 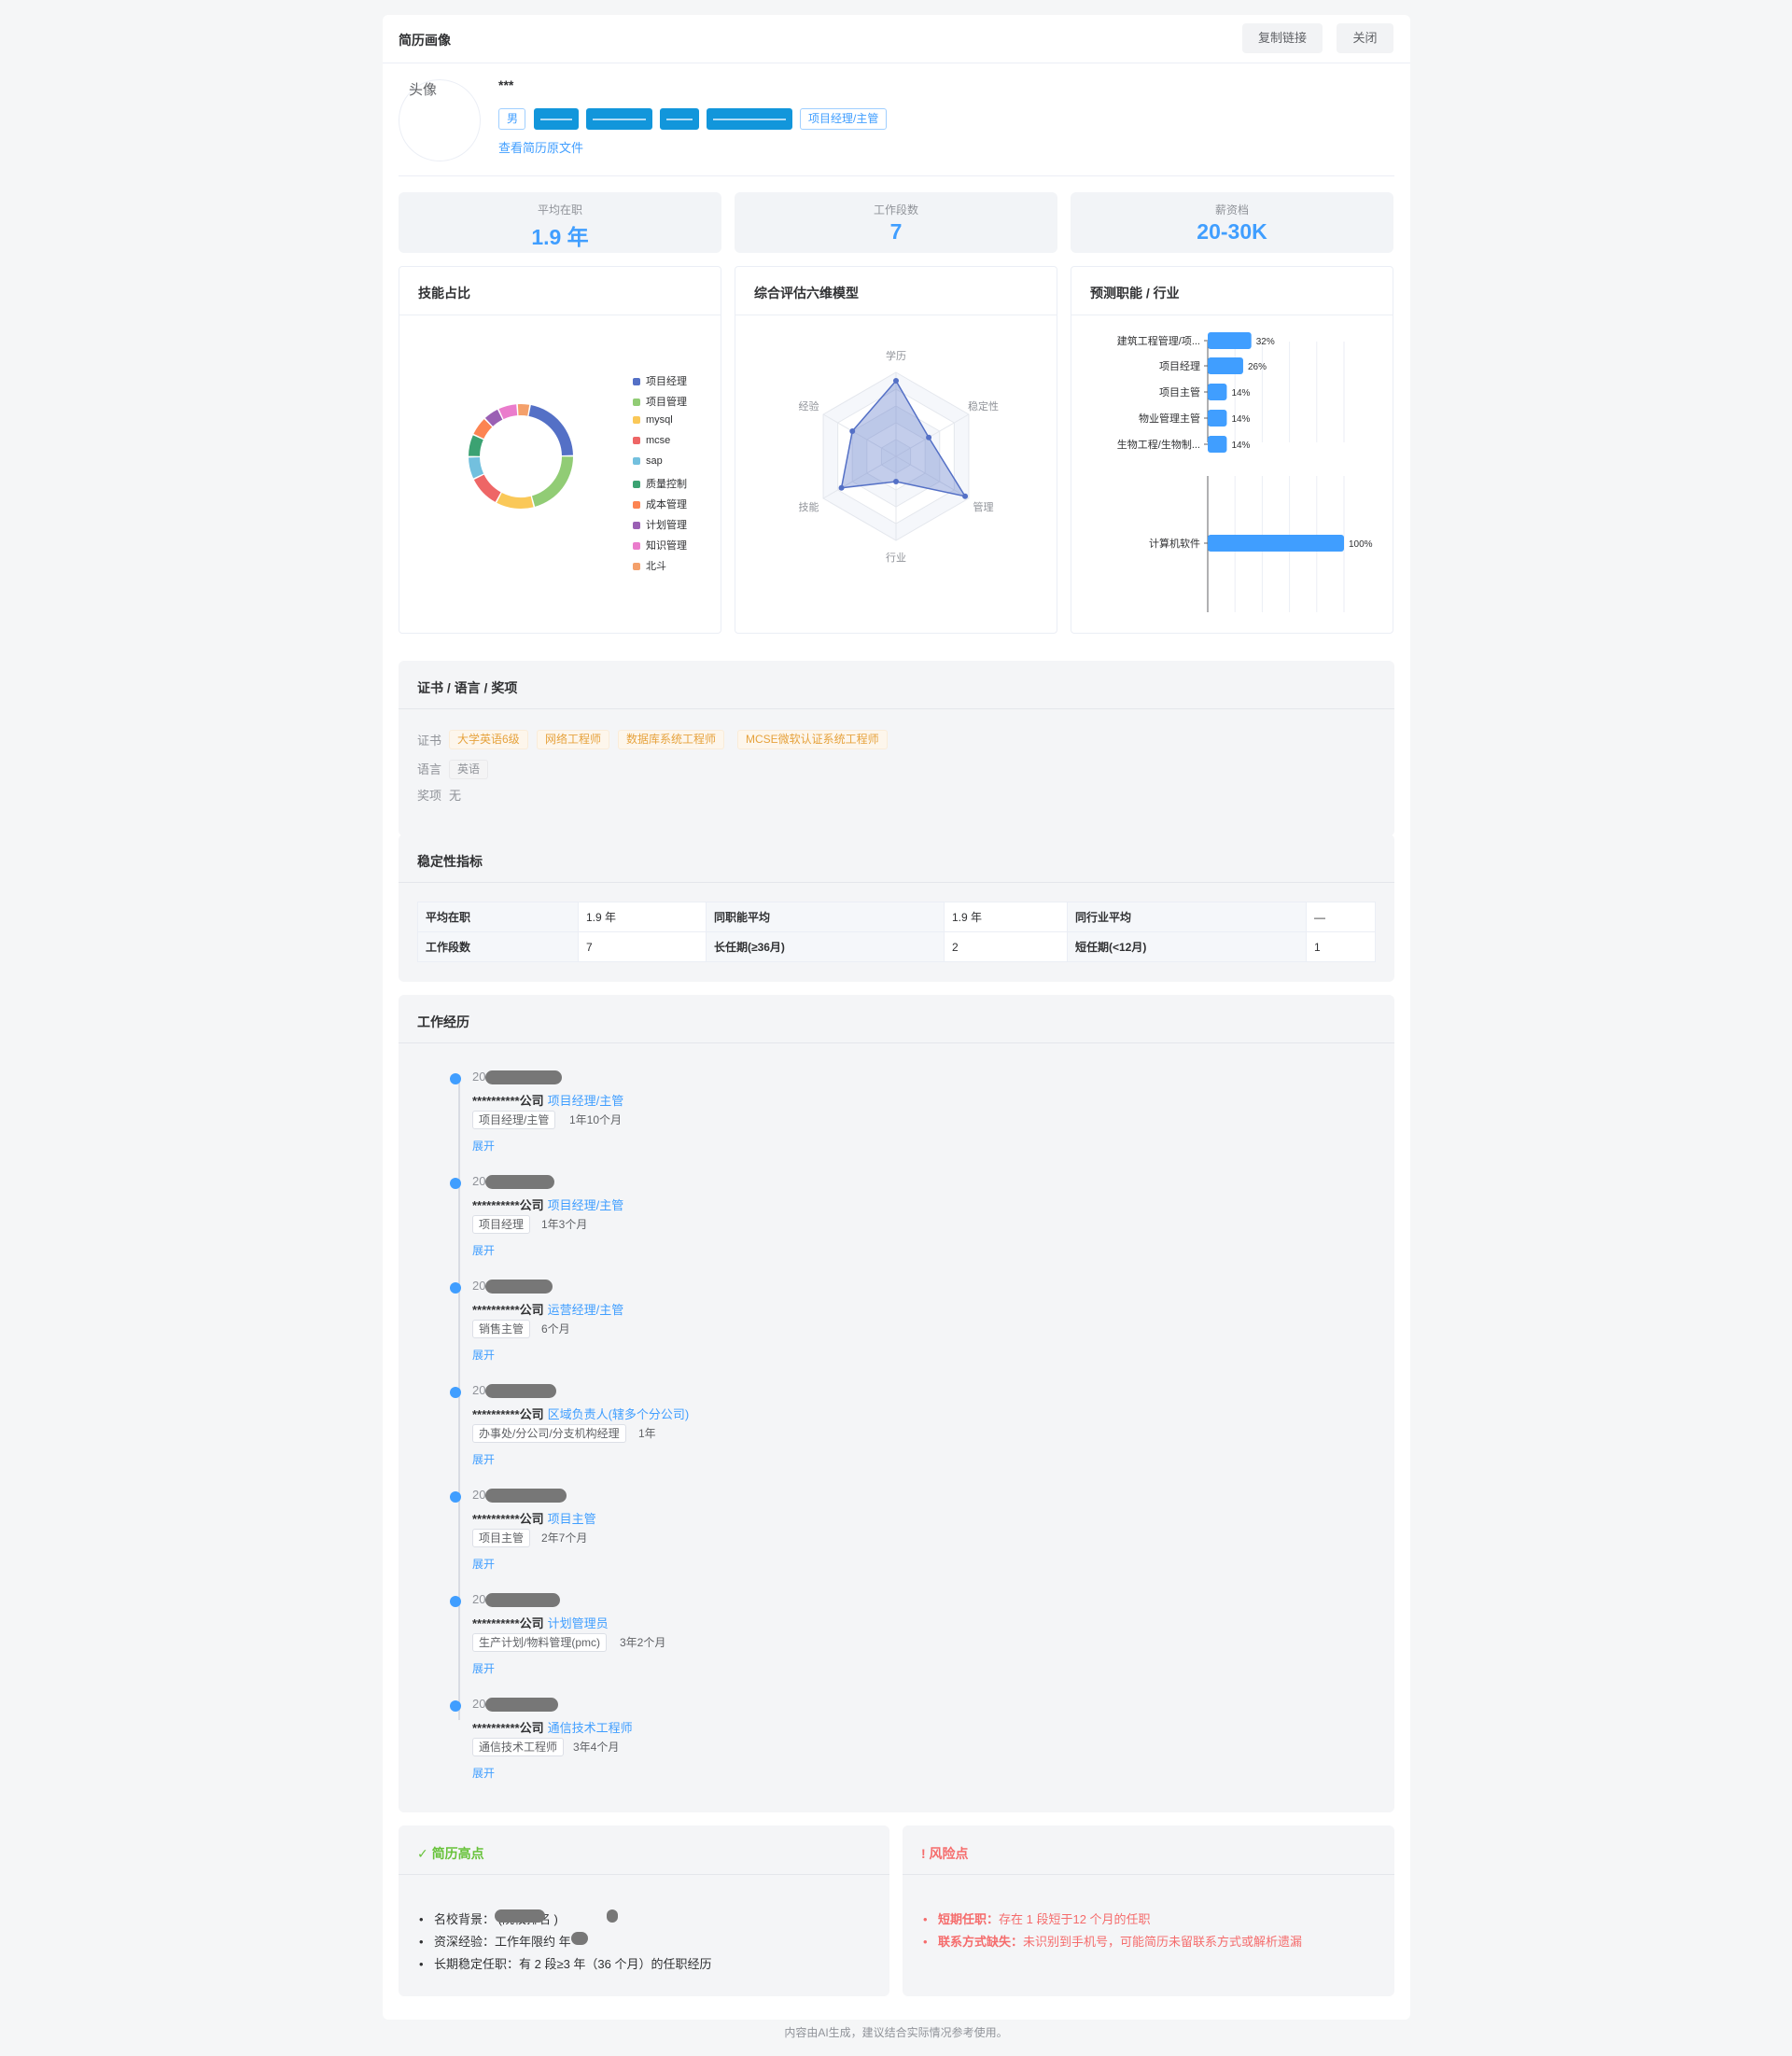 I want to click on job-tag: 项目经理/主管, so click(x=514, y=1120).